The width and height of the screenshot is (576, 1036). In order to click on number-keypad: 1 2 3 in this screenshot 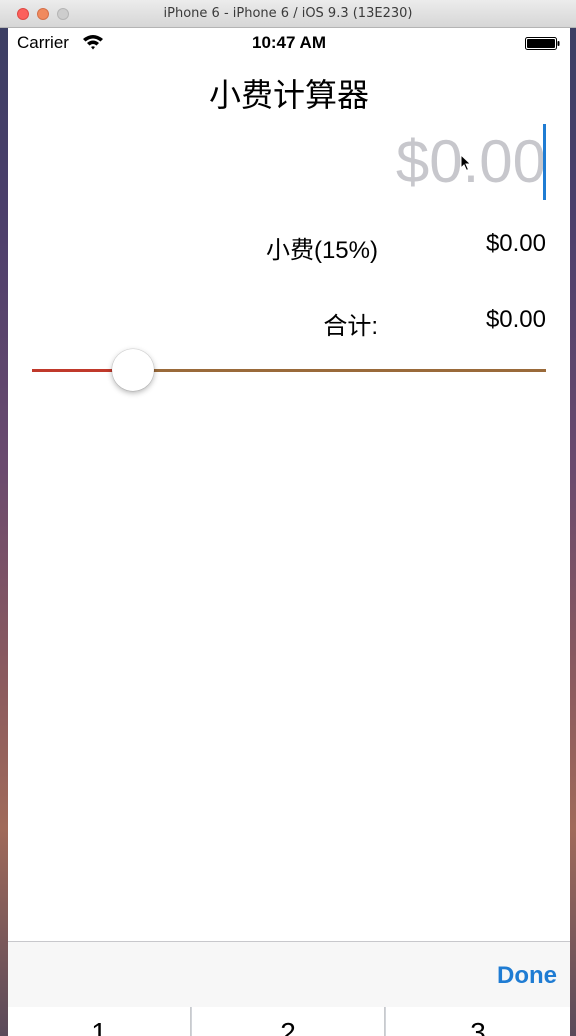, I will do `click(289, 1021)`.